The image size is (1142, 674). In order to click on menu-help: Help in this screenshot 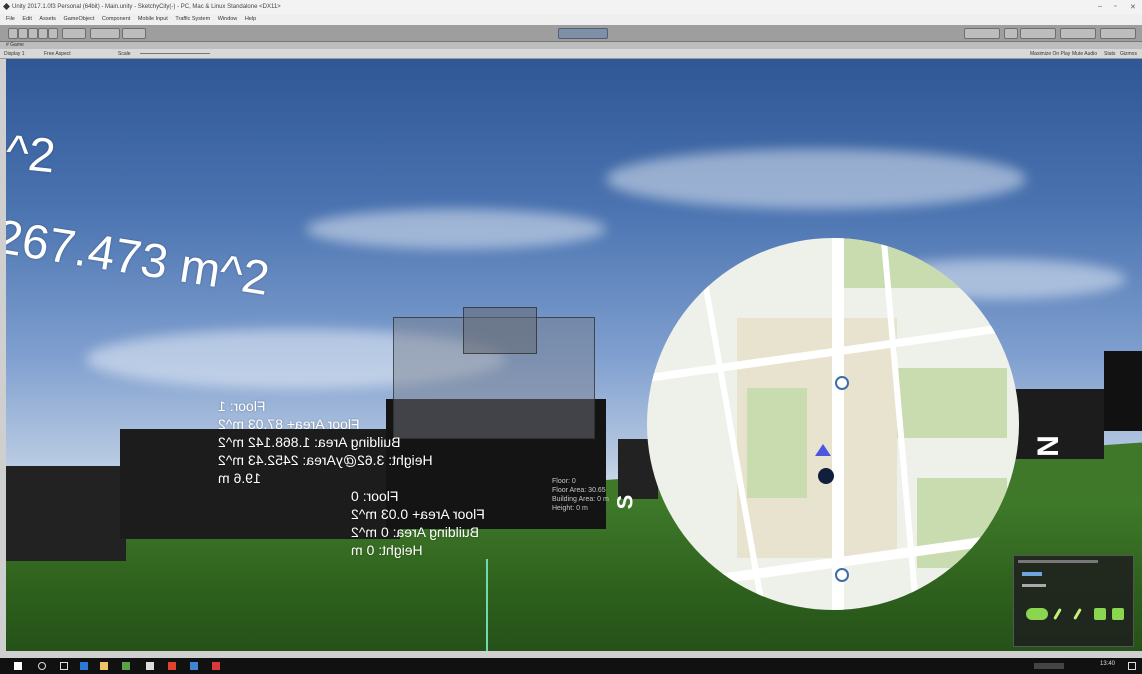, I will do `click(250, 19)`.